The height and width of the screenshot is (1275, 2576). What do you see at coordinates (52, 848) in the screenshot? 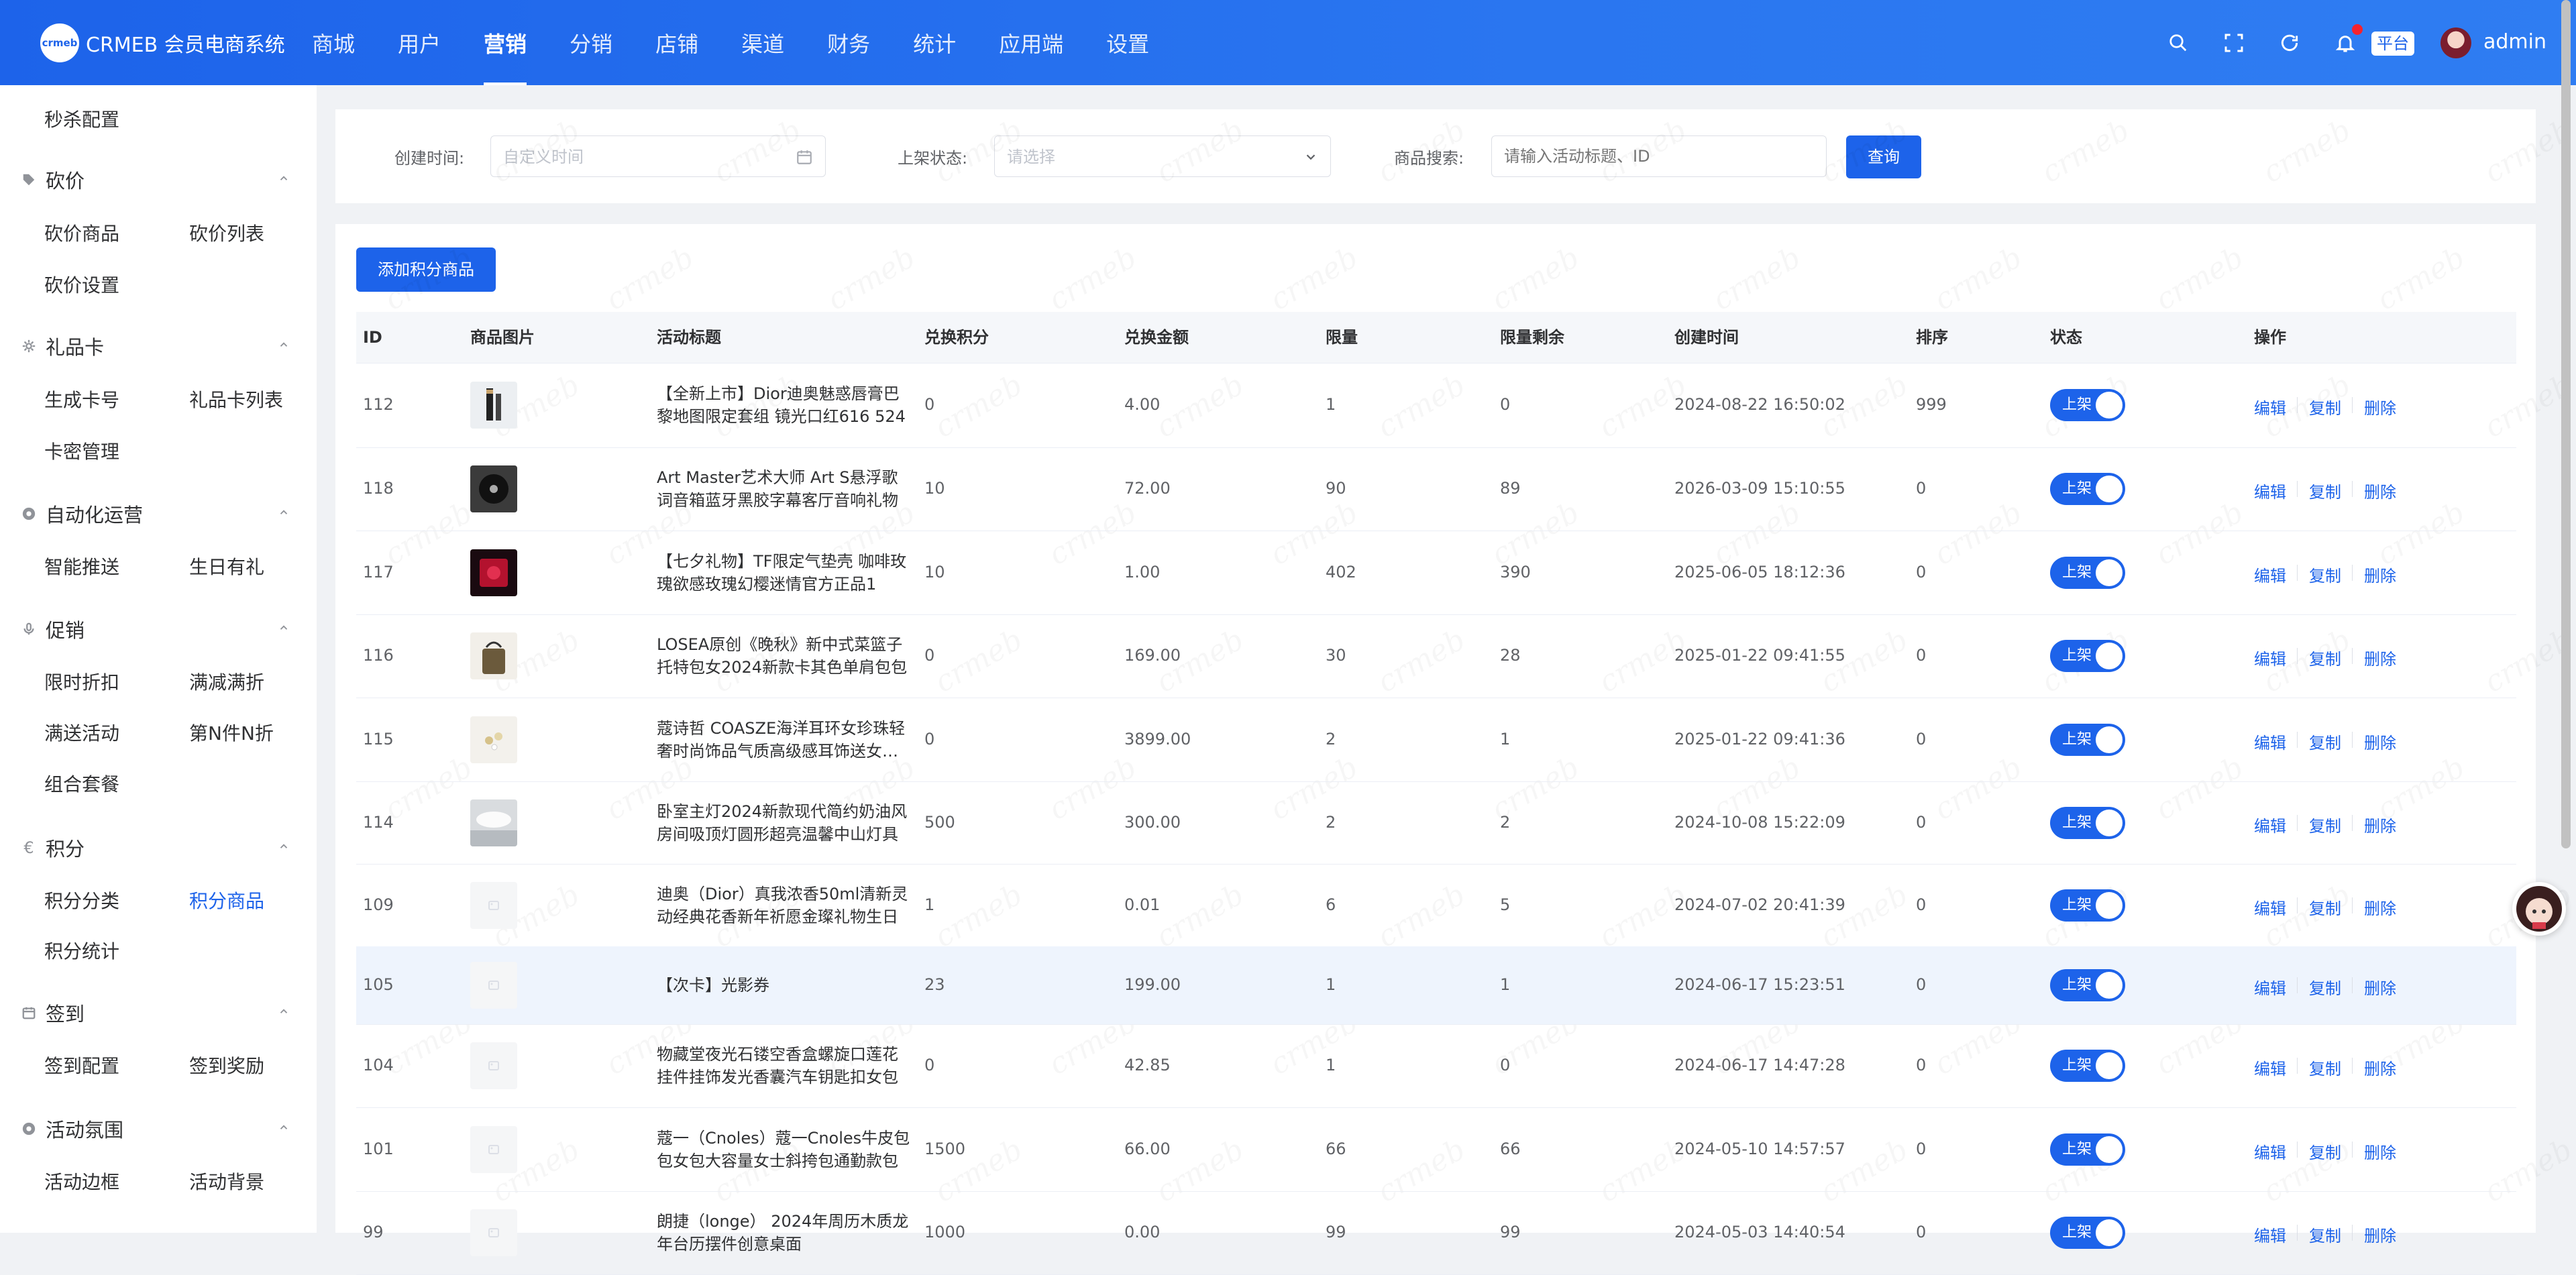
I see `sidebar-group-points: € 积分` at bounding box center [52, 848].